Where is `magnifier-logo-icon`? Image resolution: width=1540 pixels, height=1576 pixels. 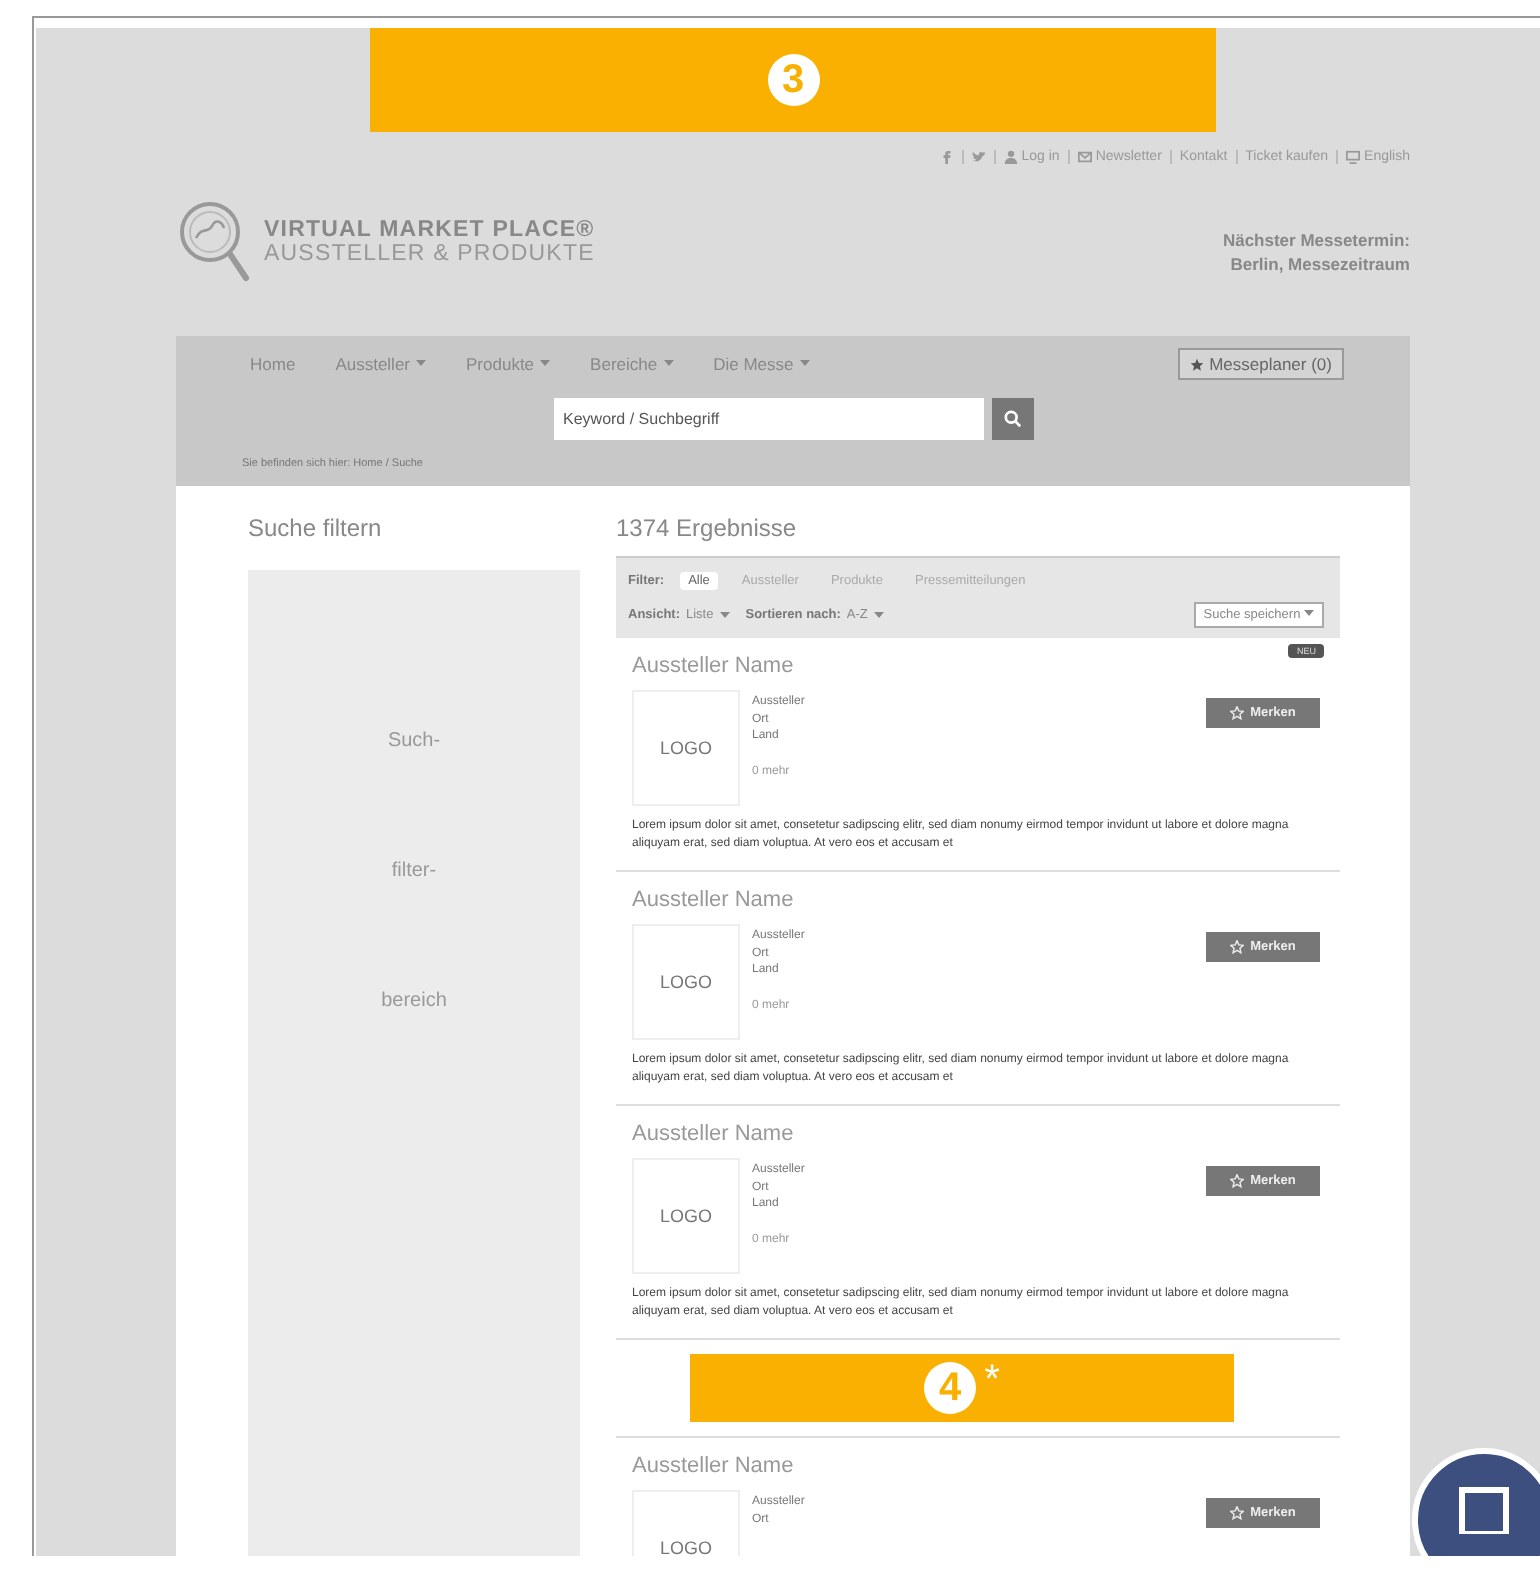
magnifier-logo-icon is located at coordinates (214, 242).